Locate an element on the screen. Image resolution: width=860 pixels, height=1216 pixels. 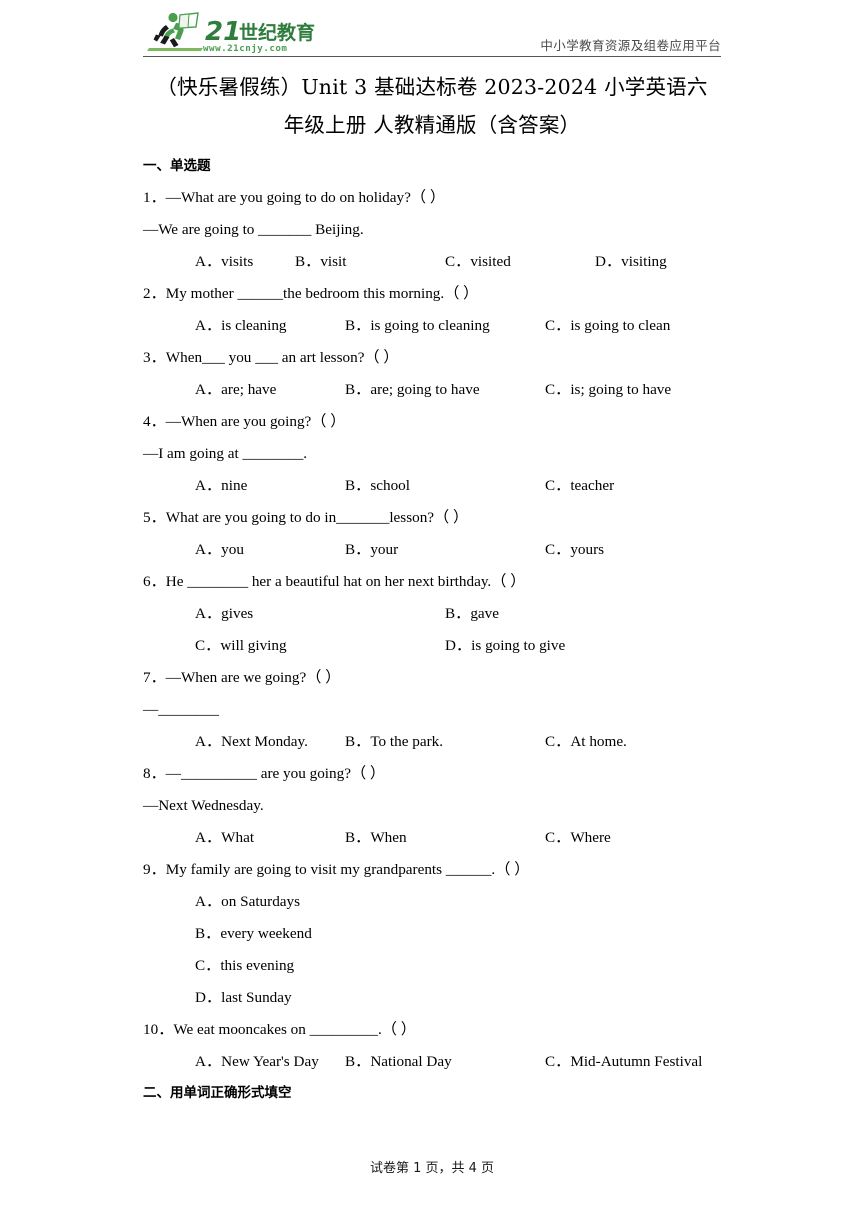
question-stem-continued: —We are going to _______ Beijing. is located at coordinates (253, 229).